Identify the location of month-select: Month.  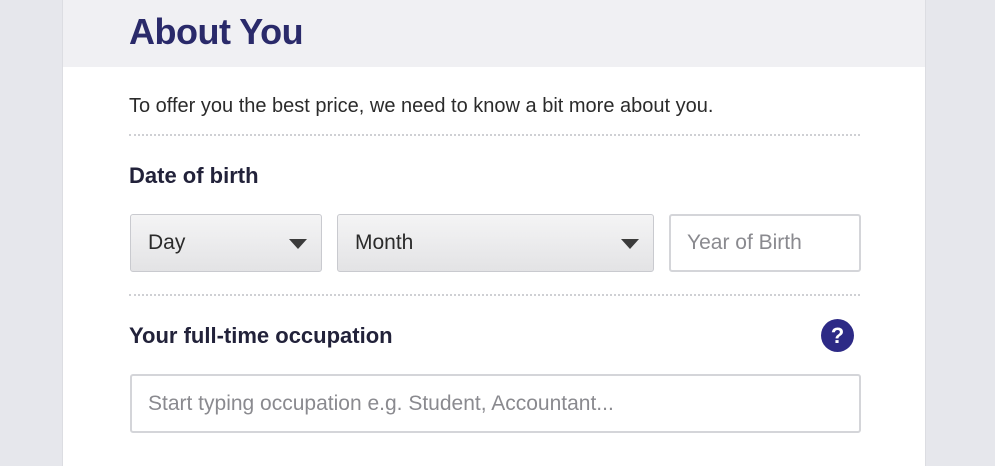
(495, 243).